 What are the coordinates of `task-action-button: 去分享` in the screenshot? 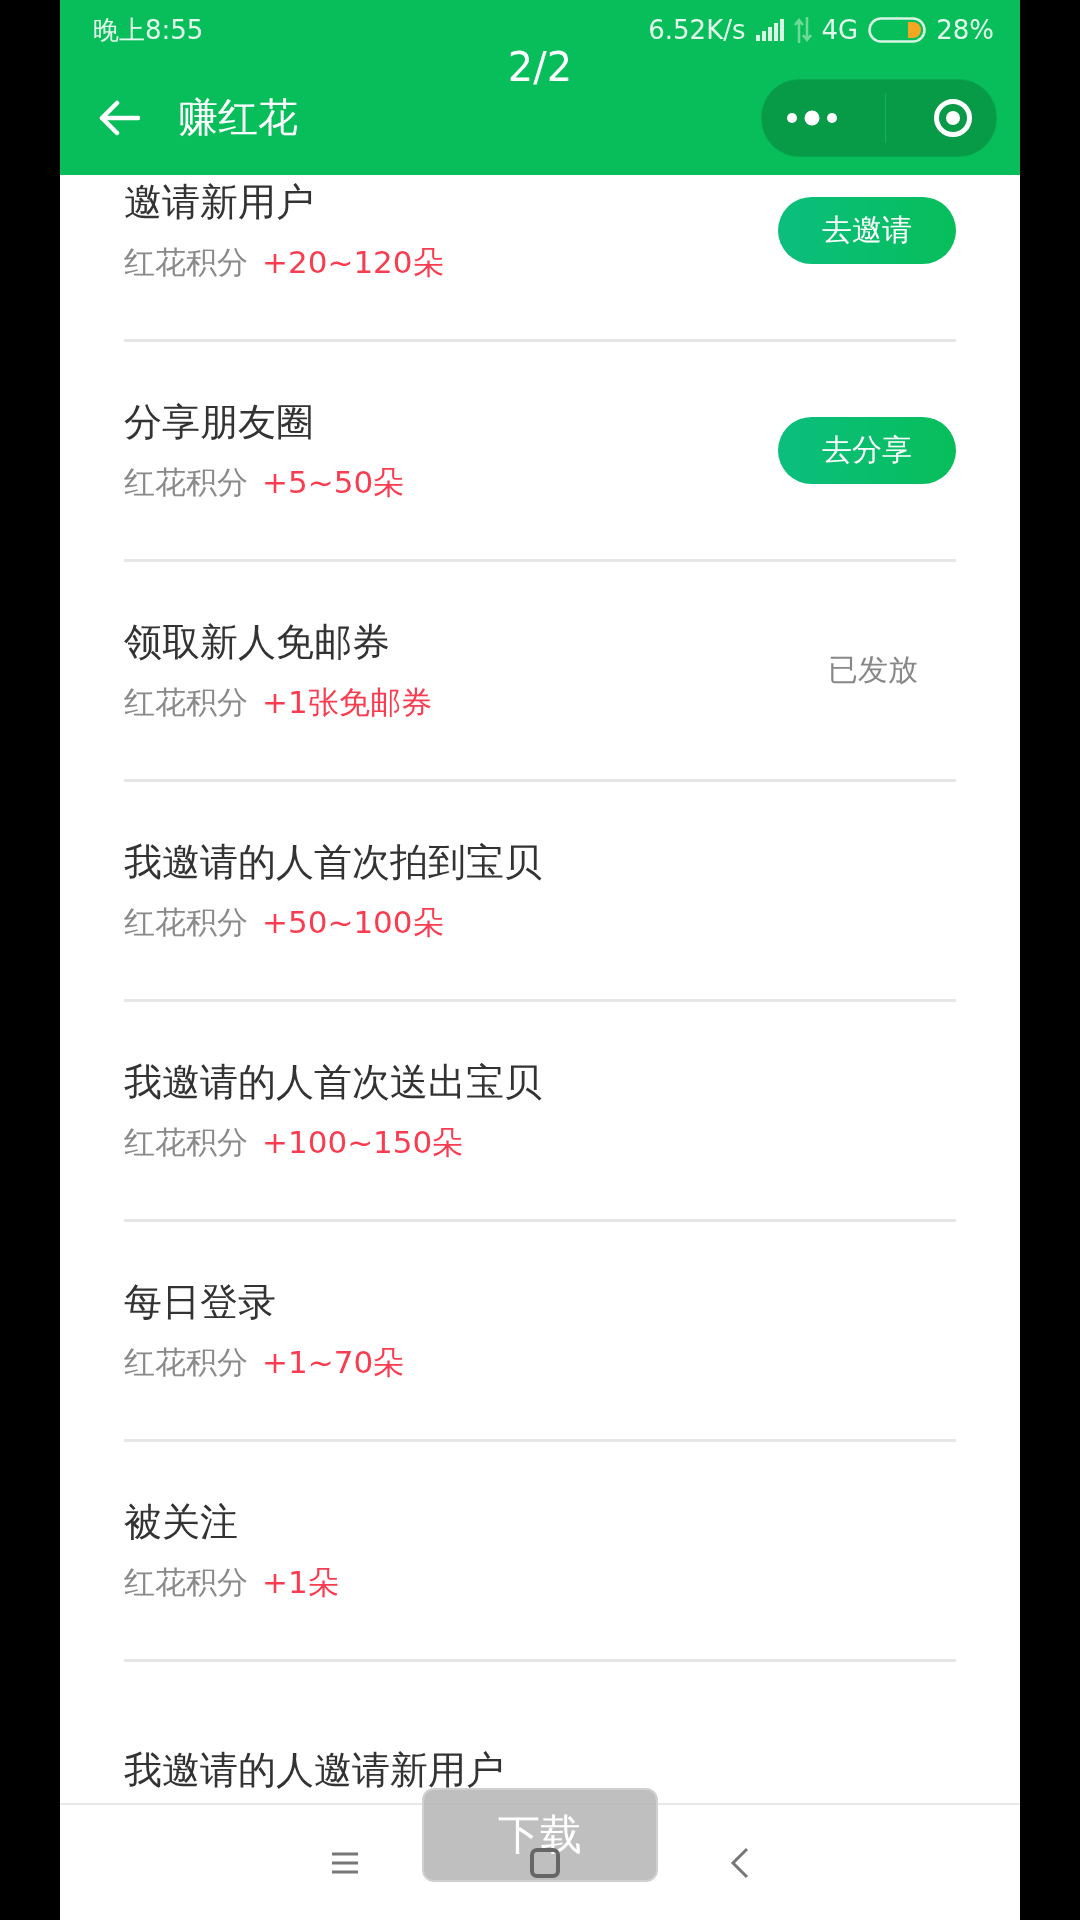 It's located at (867, 450).